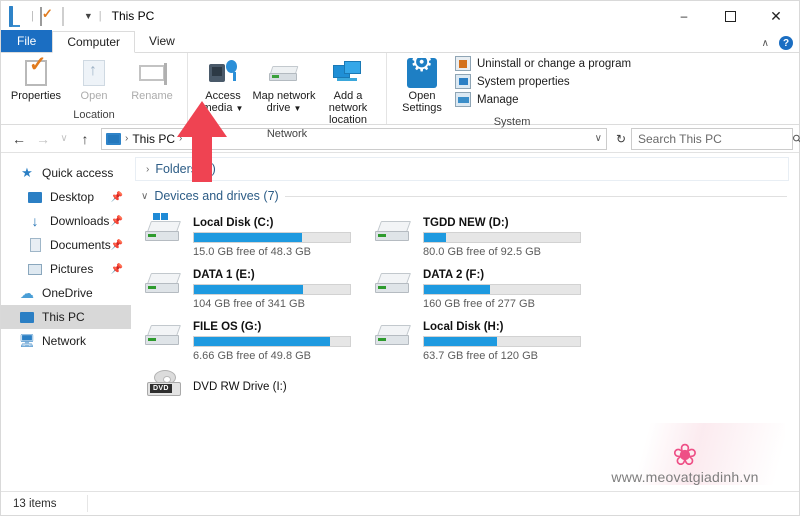 The width and height of the screenshot is (800, 516). What do you see at coordinates (786, 43) in the screenshot?
I see `help-icon: ?` at bounding box center [786, 43].